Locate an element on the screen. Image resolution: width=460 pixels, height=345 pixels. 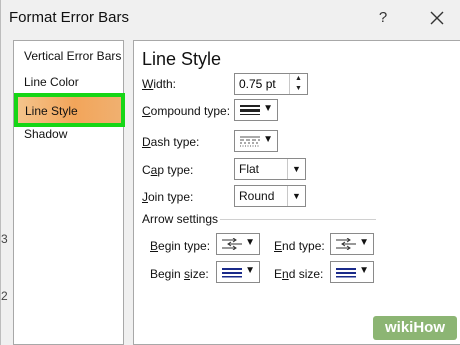
arrow-settings-heading: Arrow settings is located at coordinates (180, 219).